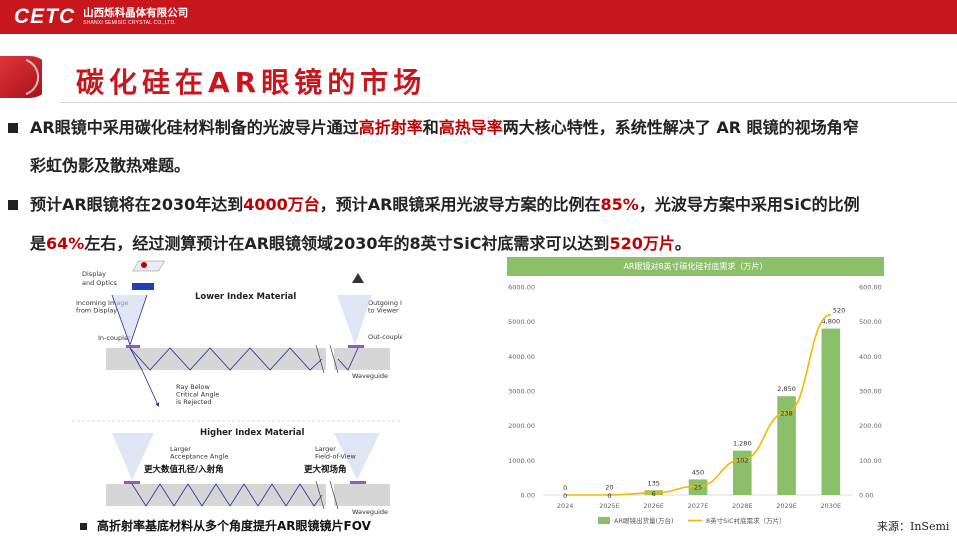 The width and height of the screenshot is (957, 540). Describe the element at coordinates (370, 512) in the screenshot. I see `waveguide-label-2: Waveguide` at that location.